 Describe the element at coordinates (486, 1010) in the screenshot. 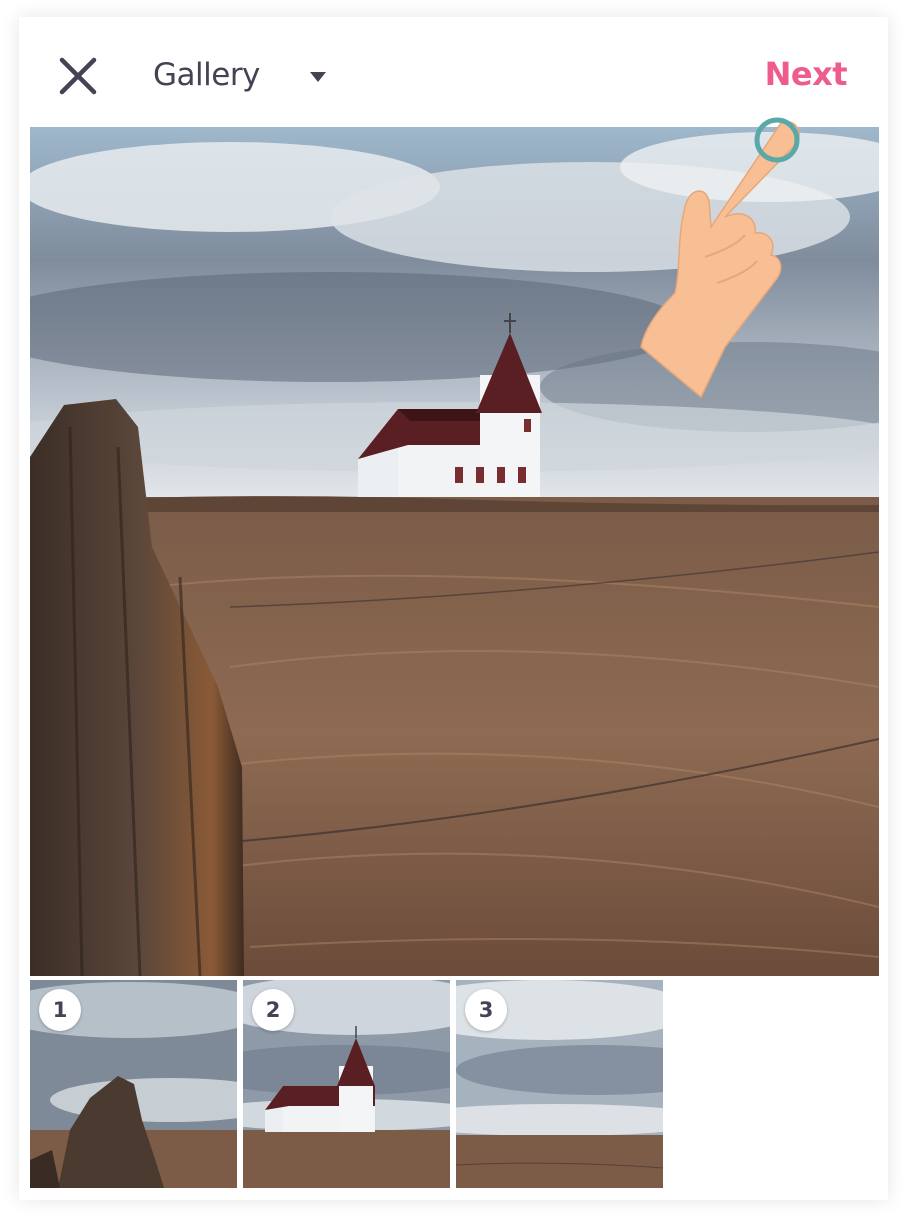

I see `thumbnail-number-badge: 3` at that location.